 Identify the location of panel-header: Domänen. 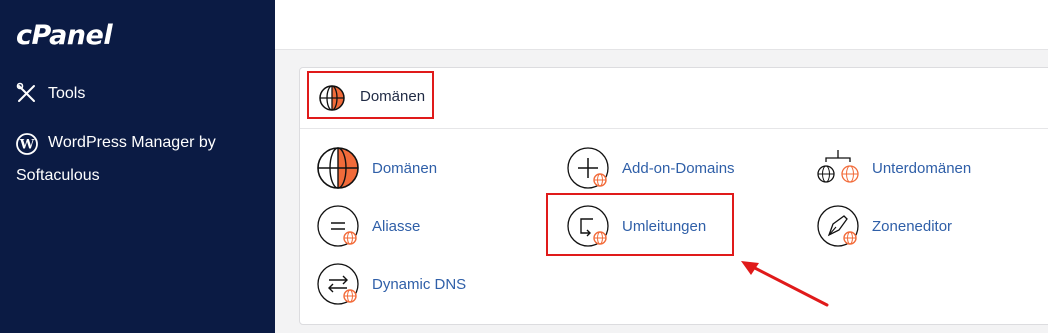
(674, 98).